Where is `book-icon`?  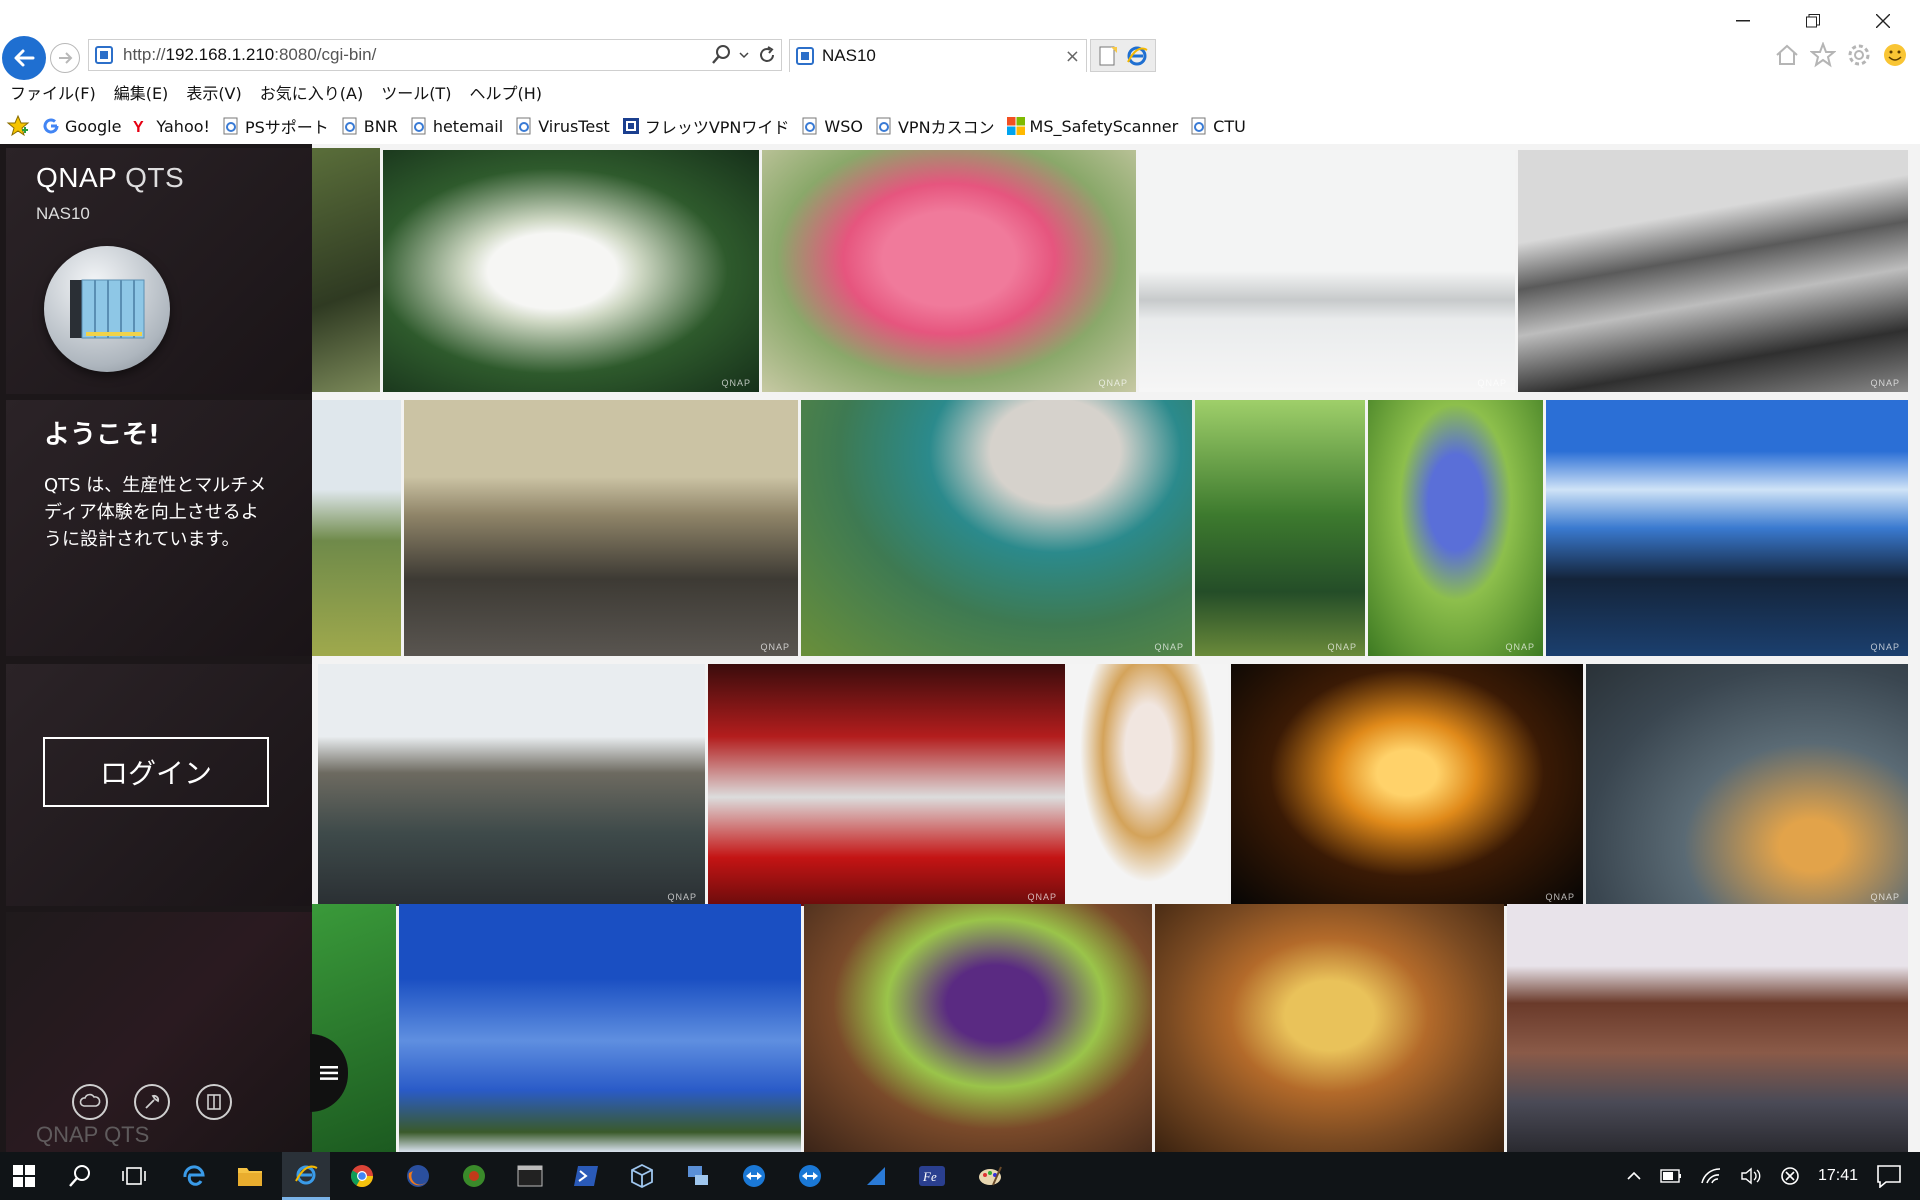 book-icon is located at coordinates (214, 1102).